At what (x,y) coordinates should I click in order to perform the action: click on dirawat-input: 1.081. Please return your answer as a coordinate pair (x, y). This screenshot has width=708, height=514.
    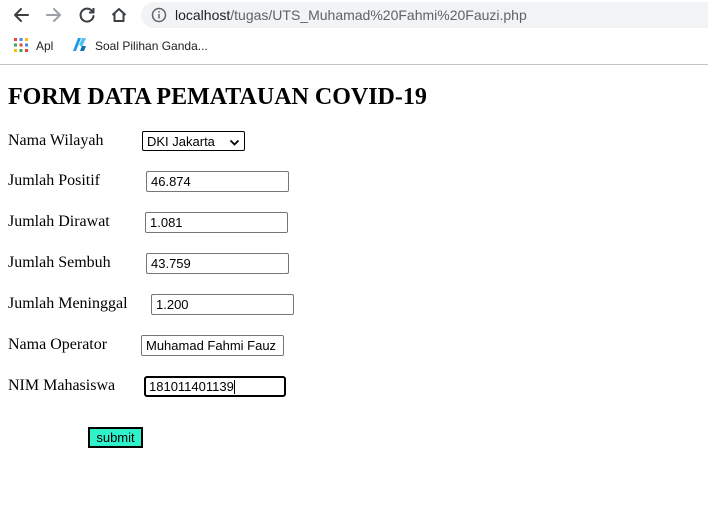
    Looking at the image, I should click on (216, 222).